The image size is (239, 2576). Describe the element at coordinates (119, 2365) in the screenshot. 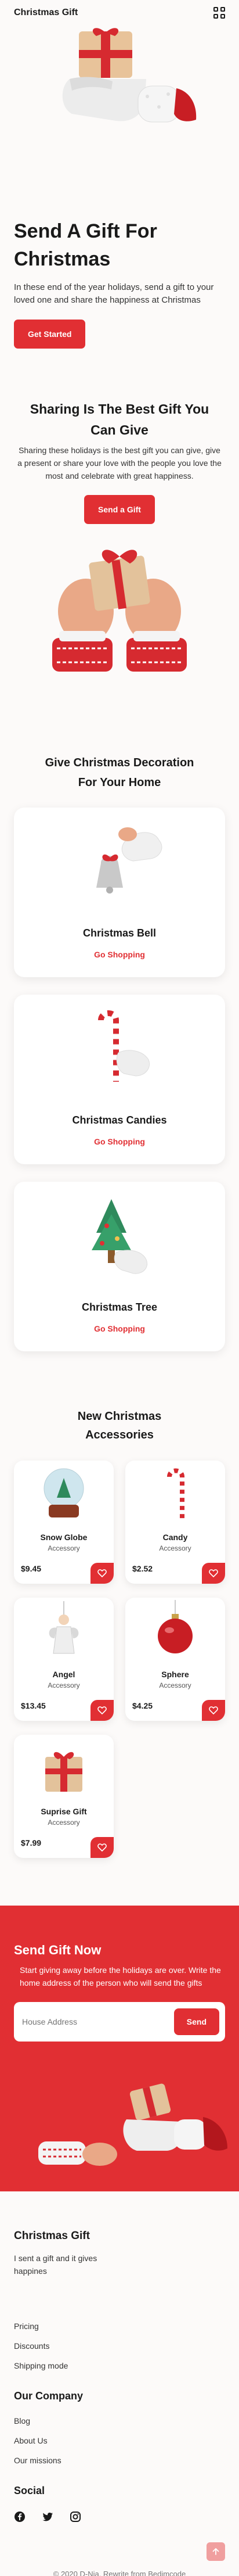

I see `footer-link-shipping: Shipping mode` at that location.